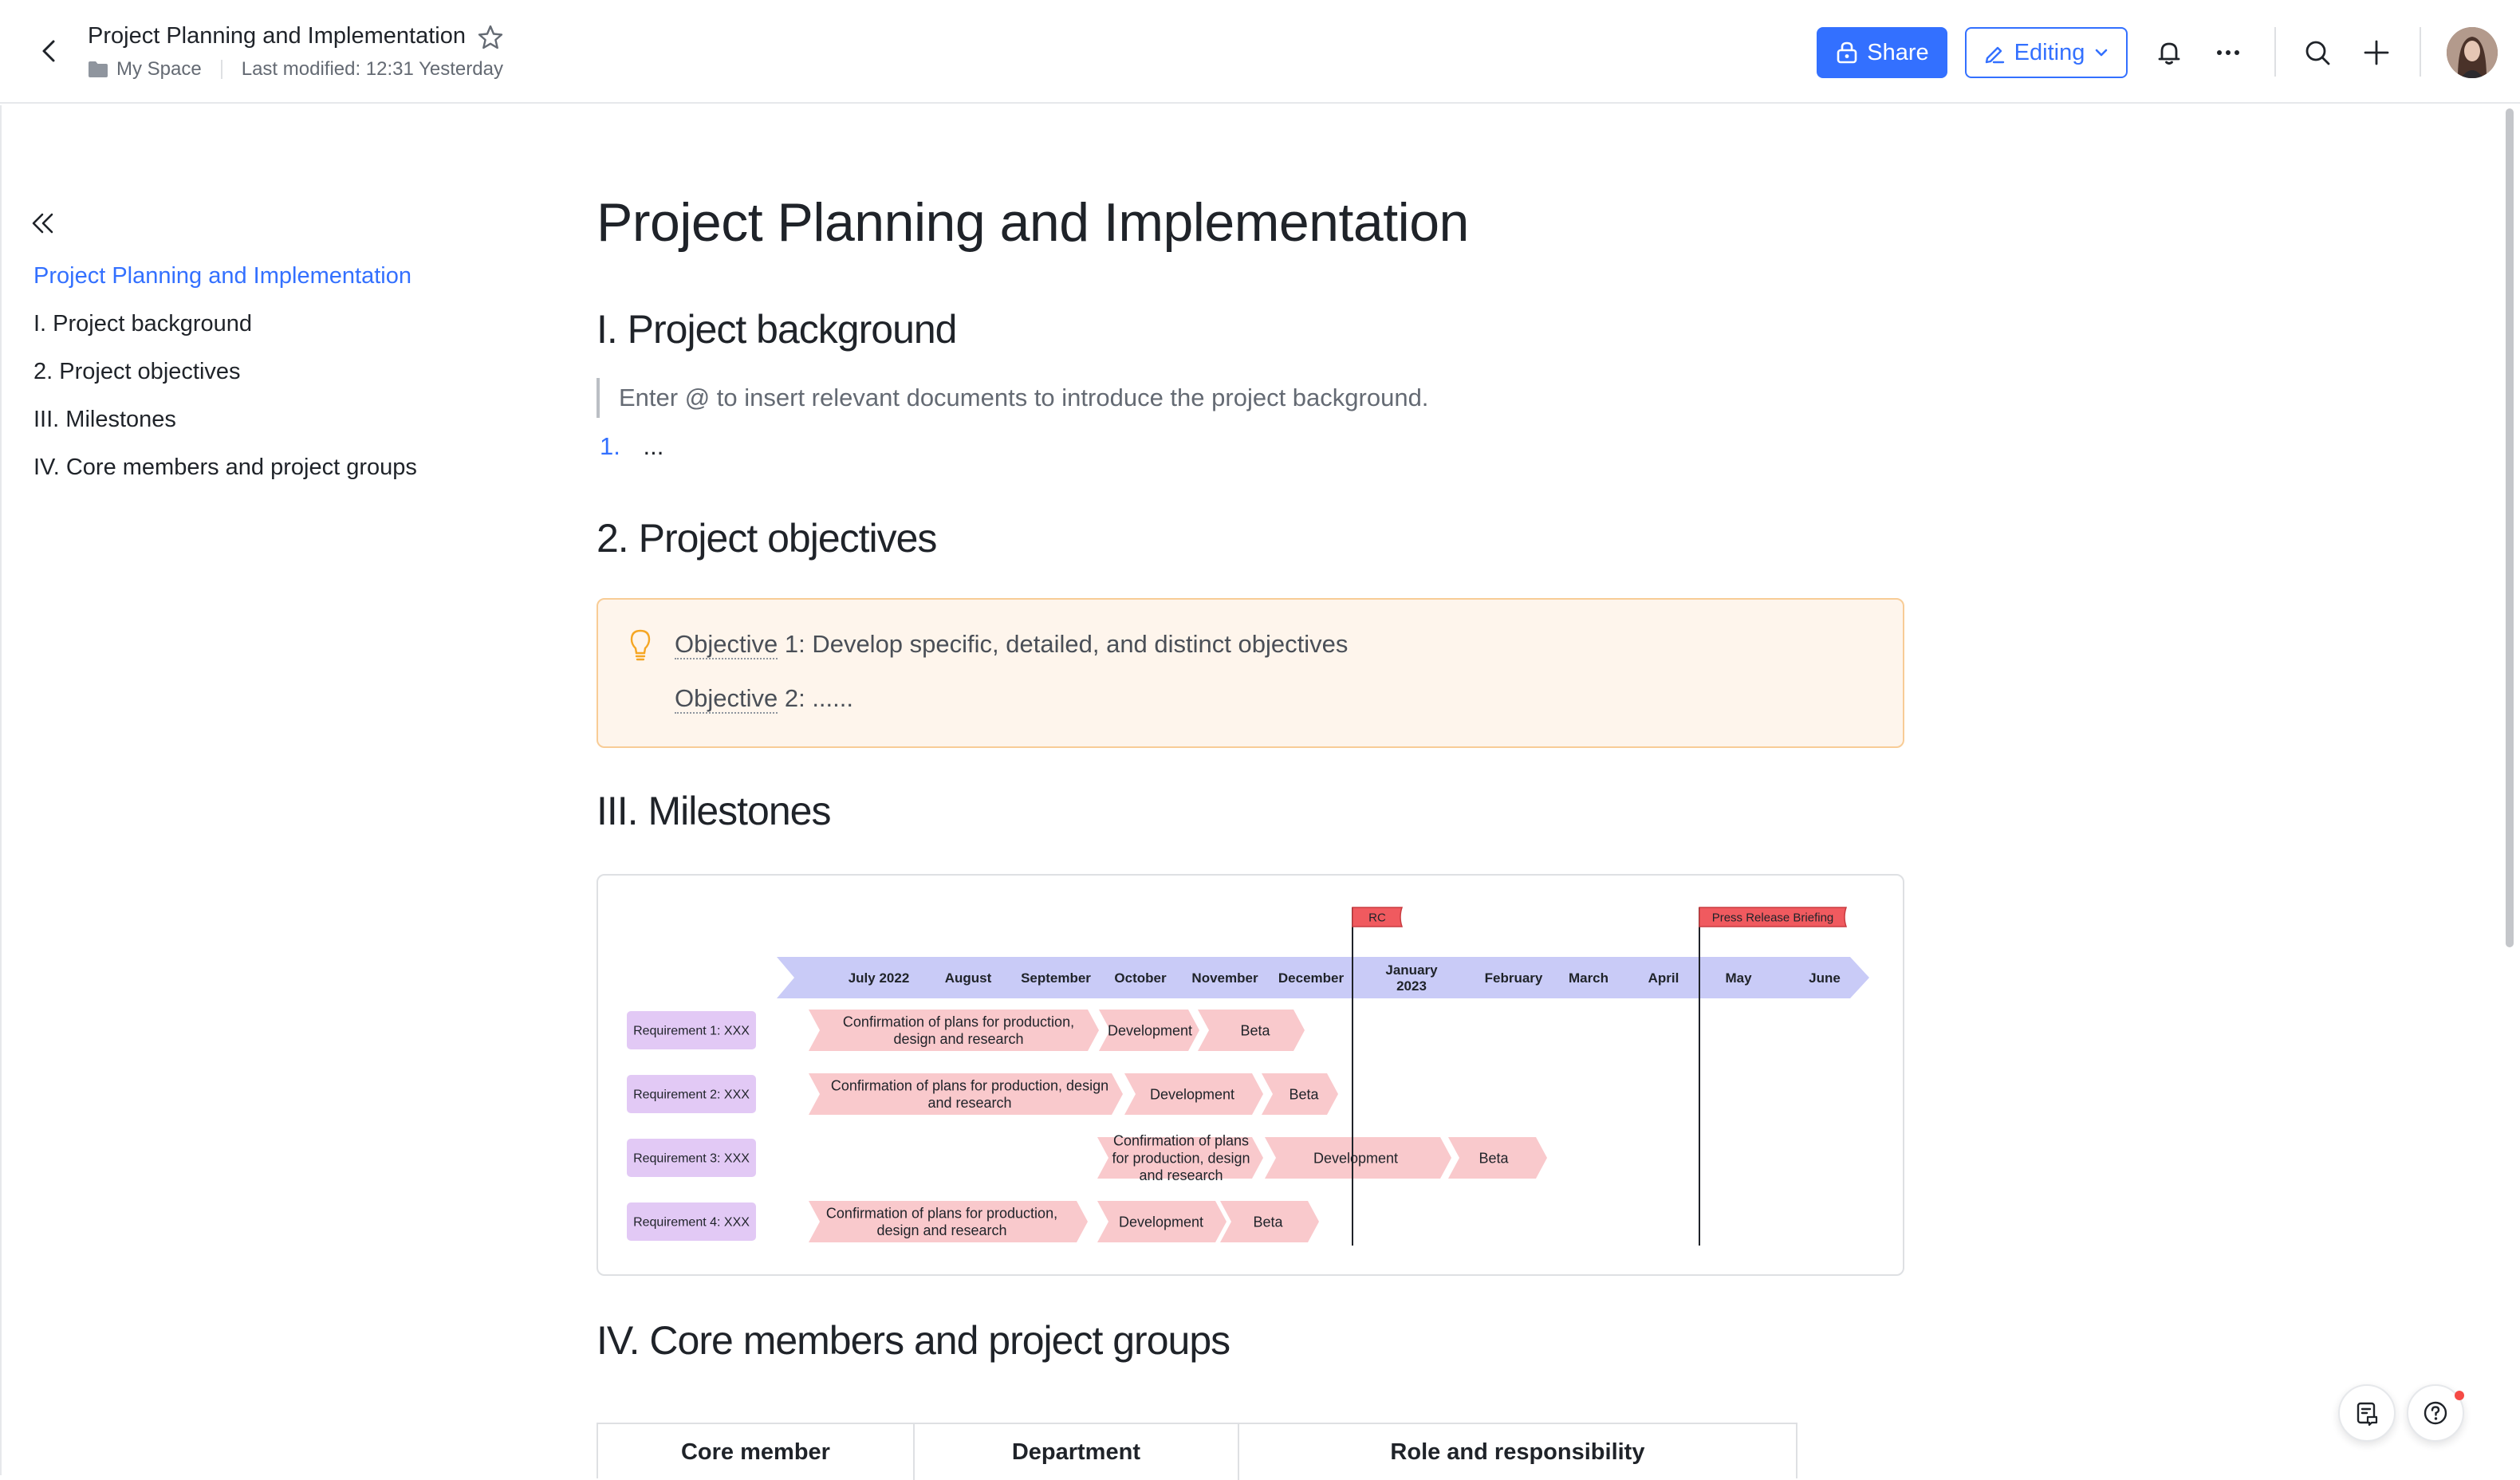 The height and width of the screenshot is (1480, 2520). Describe the element at coordinates (221, 69) in the screenshot. I see `meta-divider` at that location.